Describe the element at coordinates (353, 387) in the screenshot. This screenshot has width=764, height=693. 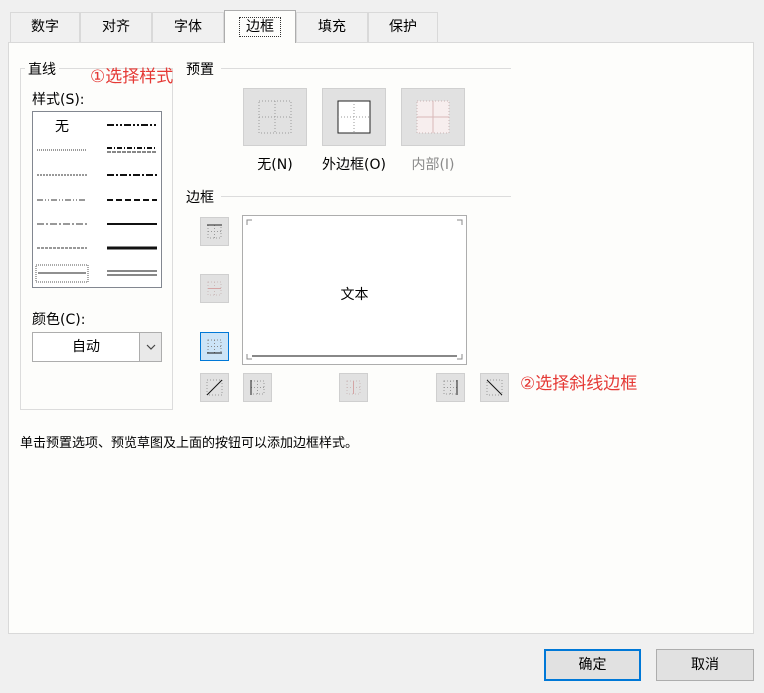
I see `border-inside-vertical-button` at that location.